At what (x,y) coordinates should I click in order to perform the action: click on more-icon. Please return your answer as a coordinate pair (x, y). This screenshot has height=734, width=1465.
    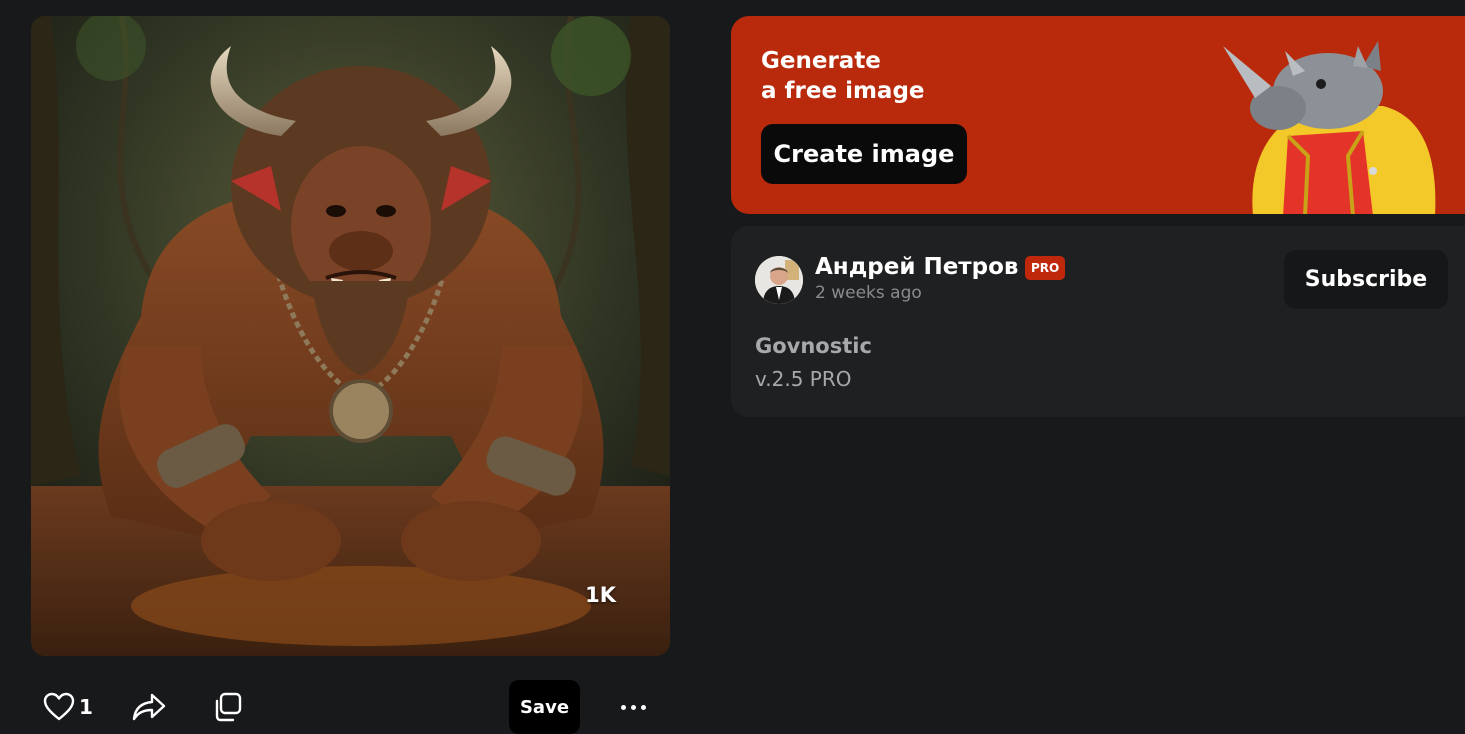
    Looking at the image, I should click on (633, 707).